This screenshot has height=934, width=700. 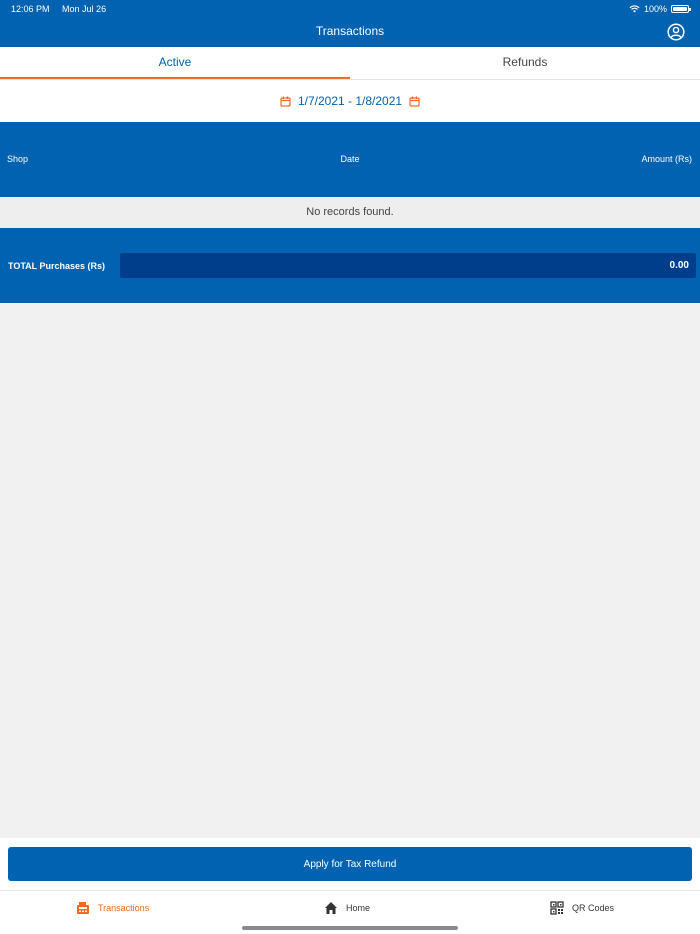 I want to click on tab-refunds: Refunds, so click(x=525, y=63).